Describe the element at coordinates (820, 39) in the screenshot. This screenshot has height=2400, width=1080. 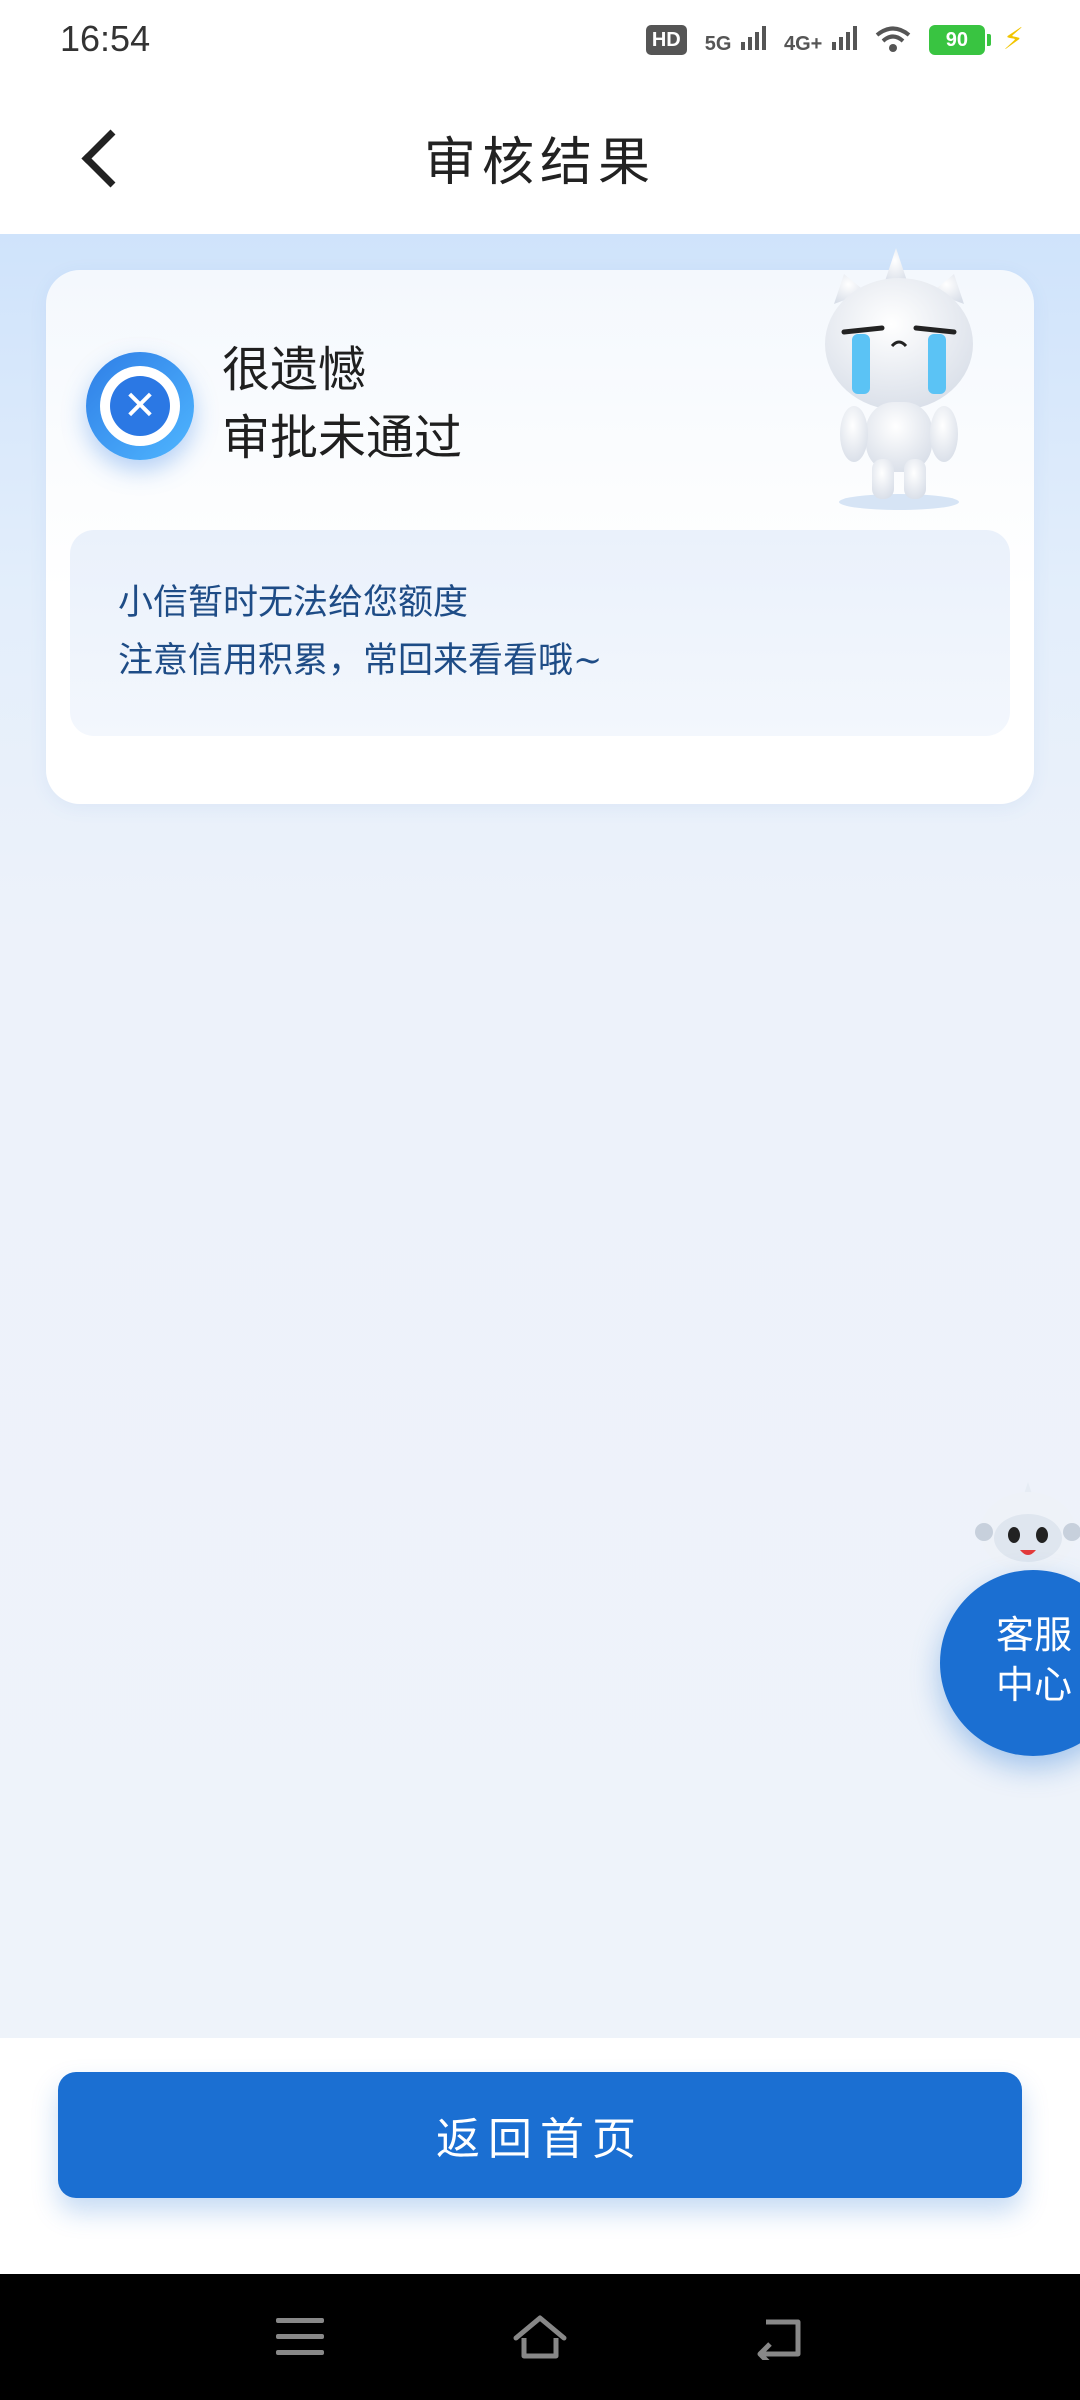
I see `network-4g-icon: 4G+` at that location.